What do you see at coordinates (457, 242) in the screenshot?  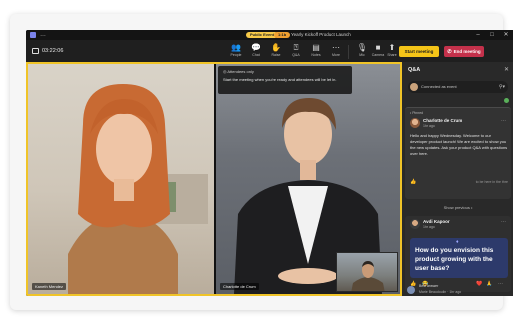 I see `question-icon: ♦` at bounding box center [457, 242].